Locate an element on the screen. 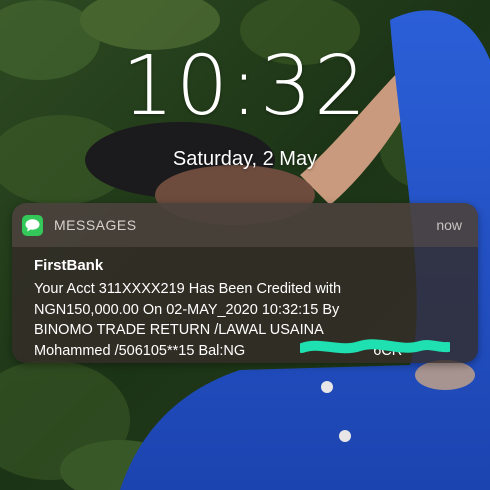 This screenshot has width=490, height=490. notification-header: MESSAGES now is located at coordinates (245, 225).